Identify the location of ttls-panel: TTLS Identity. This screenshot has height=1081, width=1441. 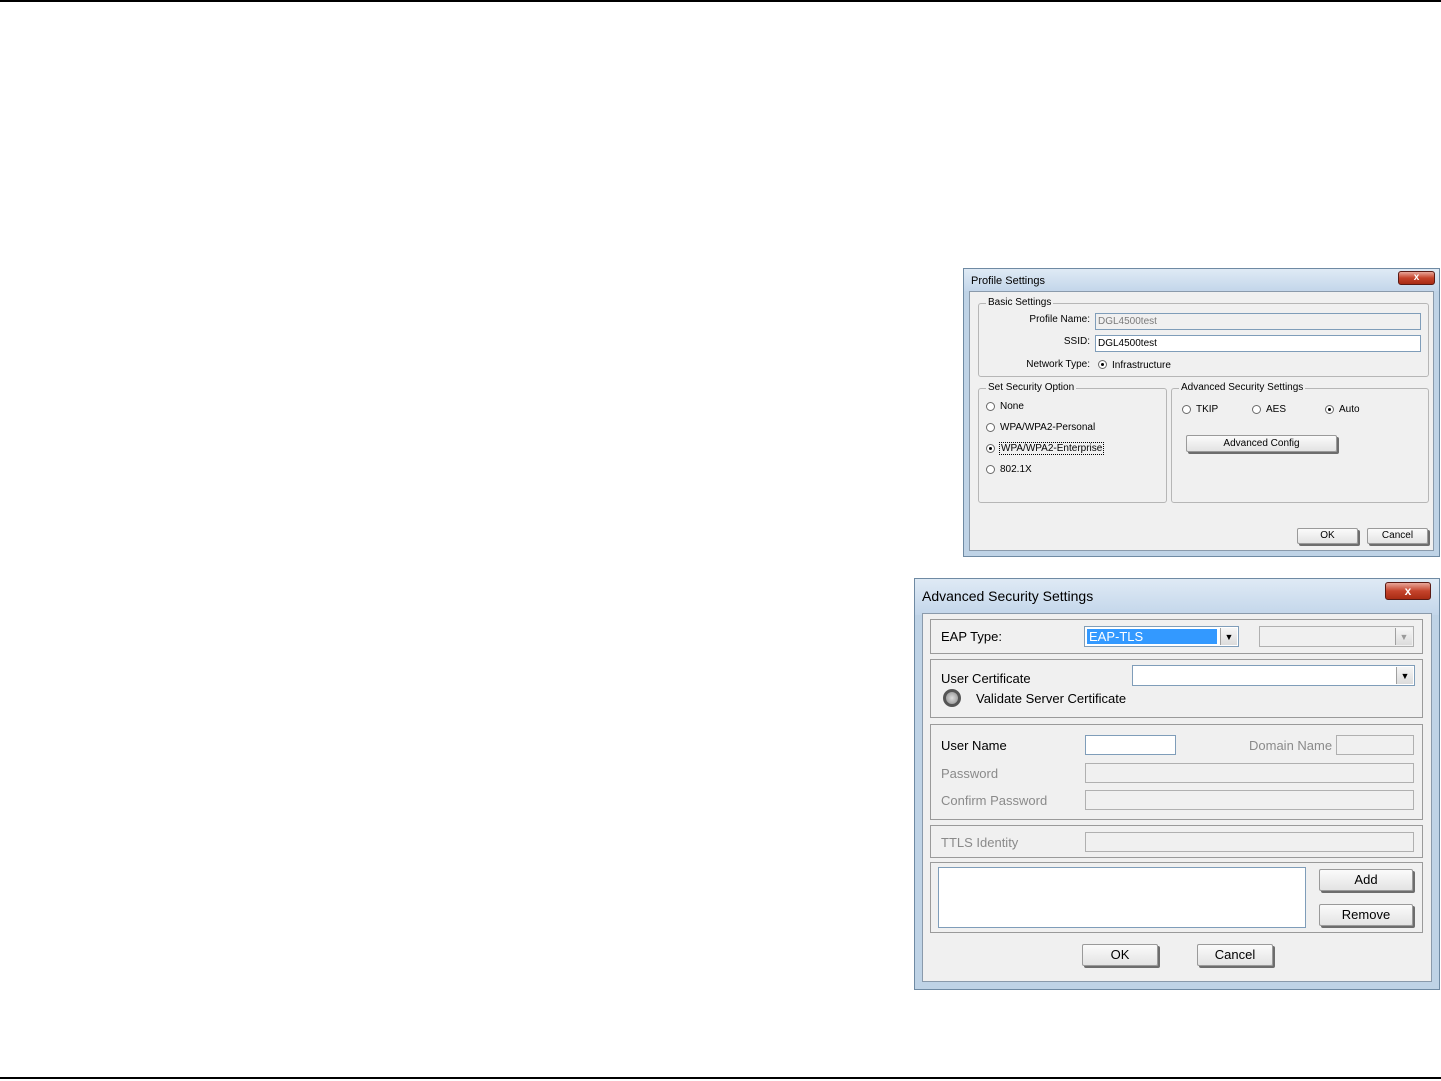
(1176, 841).